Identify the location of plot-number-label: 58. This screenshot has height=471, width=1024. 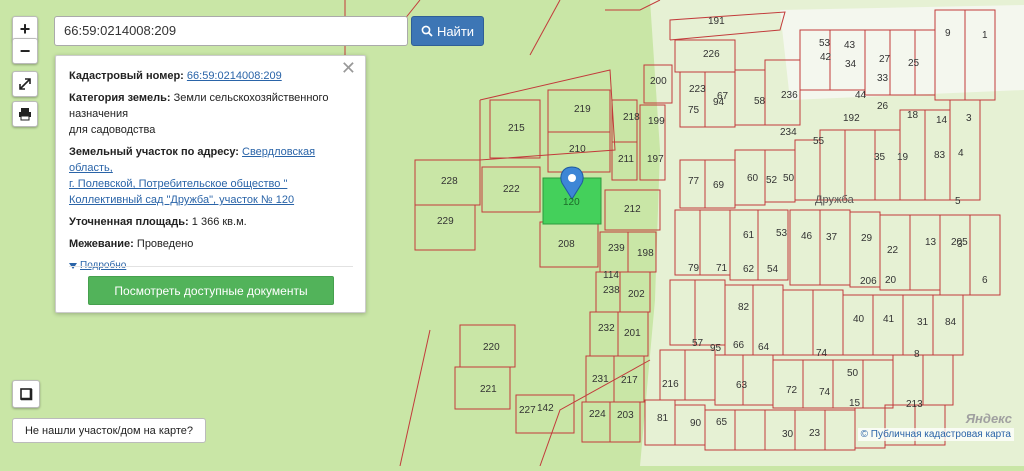
(760, 101).